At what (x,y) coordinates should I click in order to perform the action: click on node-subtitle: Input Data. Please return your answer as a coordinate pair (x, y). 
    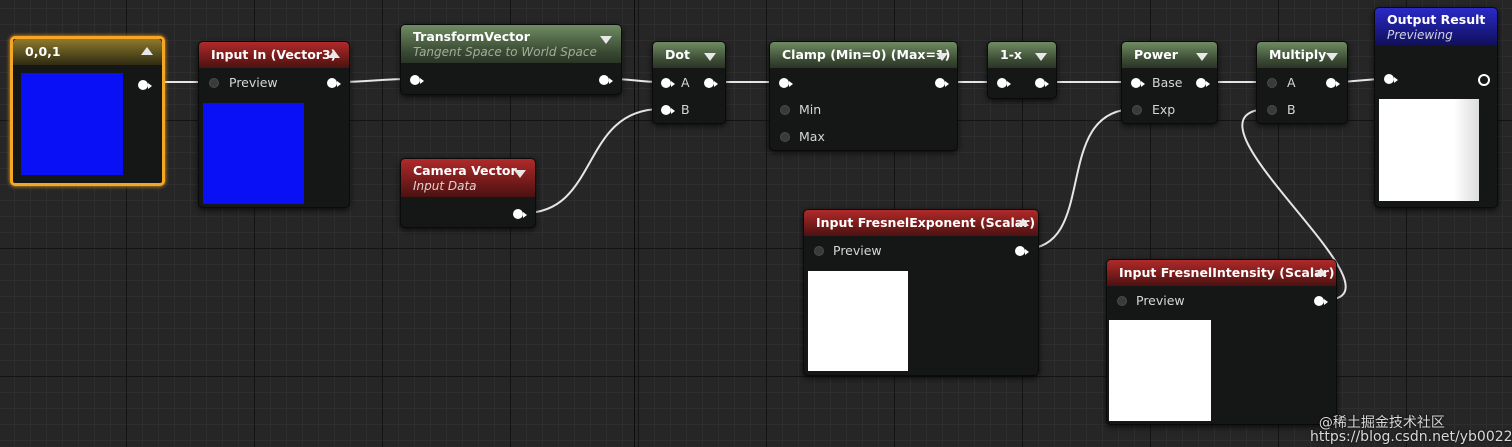
    Looking at the image, I should click on (445, 186).